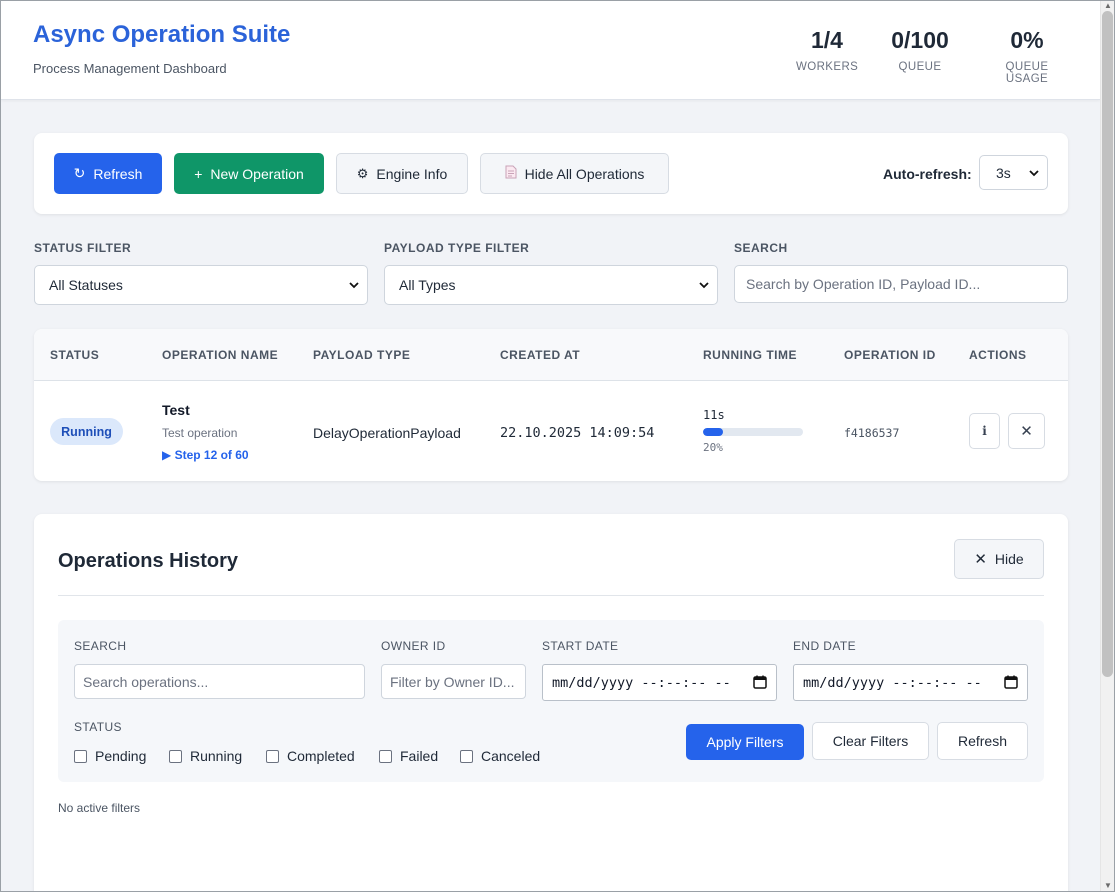  What do you see at coordinates (511, 173) in the screenshot?
I see `document-icon` at bounding box center [511, 173].